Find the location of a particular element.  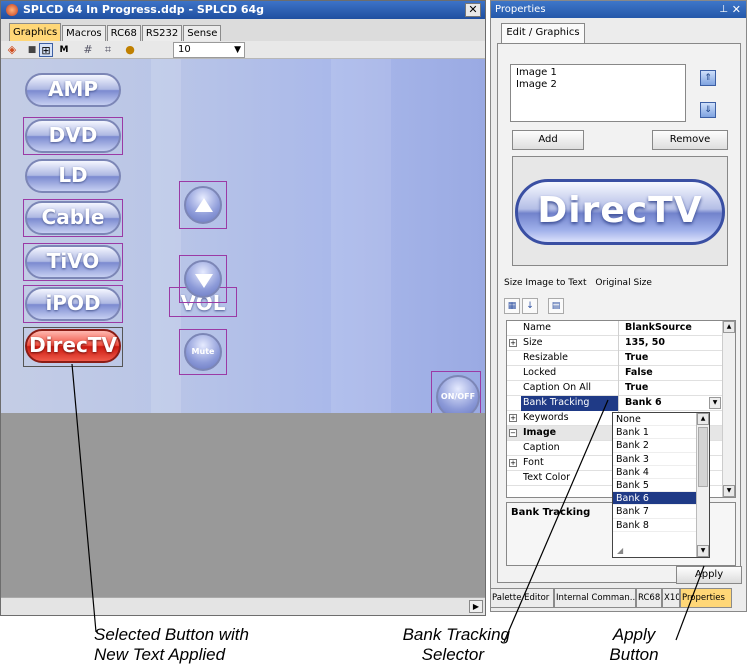

callout-text: Selector is located at coordinates (452, 654).